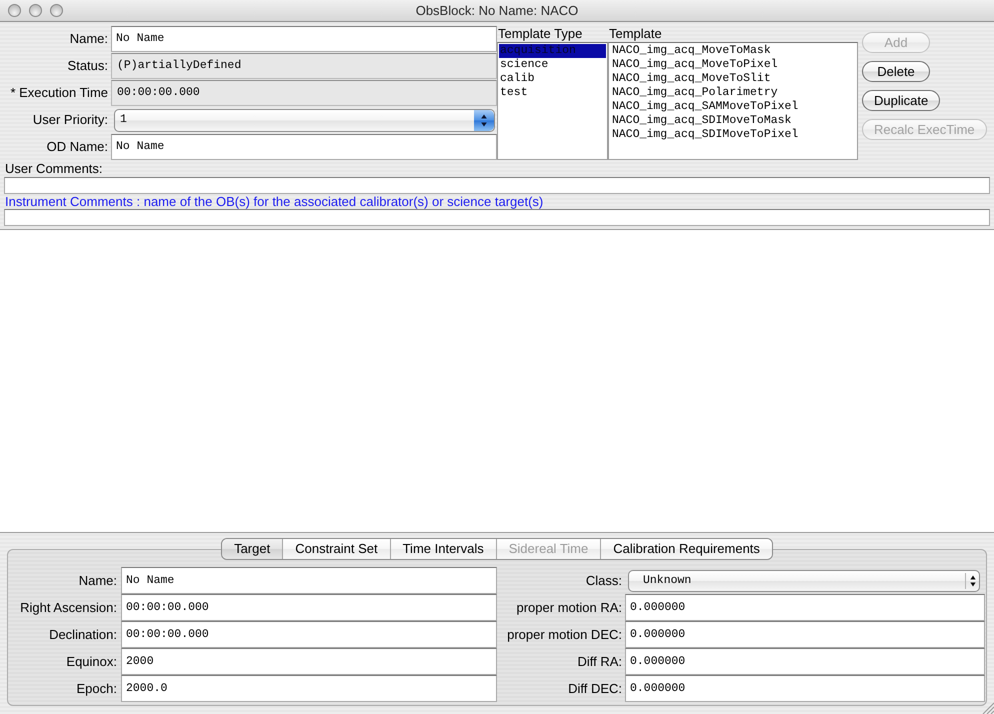 This screenshot has width=994, height=714. Describe the element at coordinates (304, 66) in the screenshot. I see `readonly-field: (P)artiallyDefined` at that location.